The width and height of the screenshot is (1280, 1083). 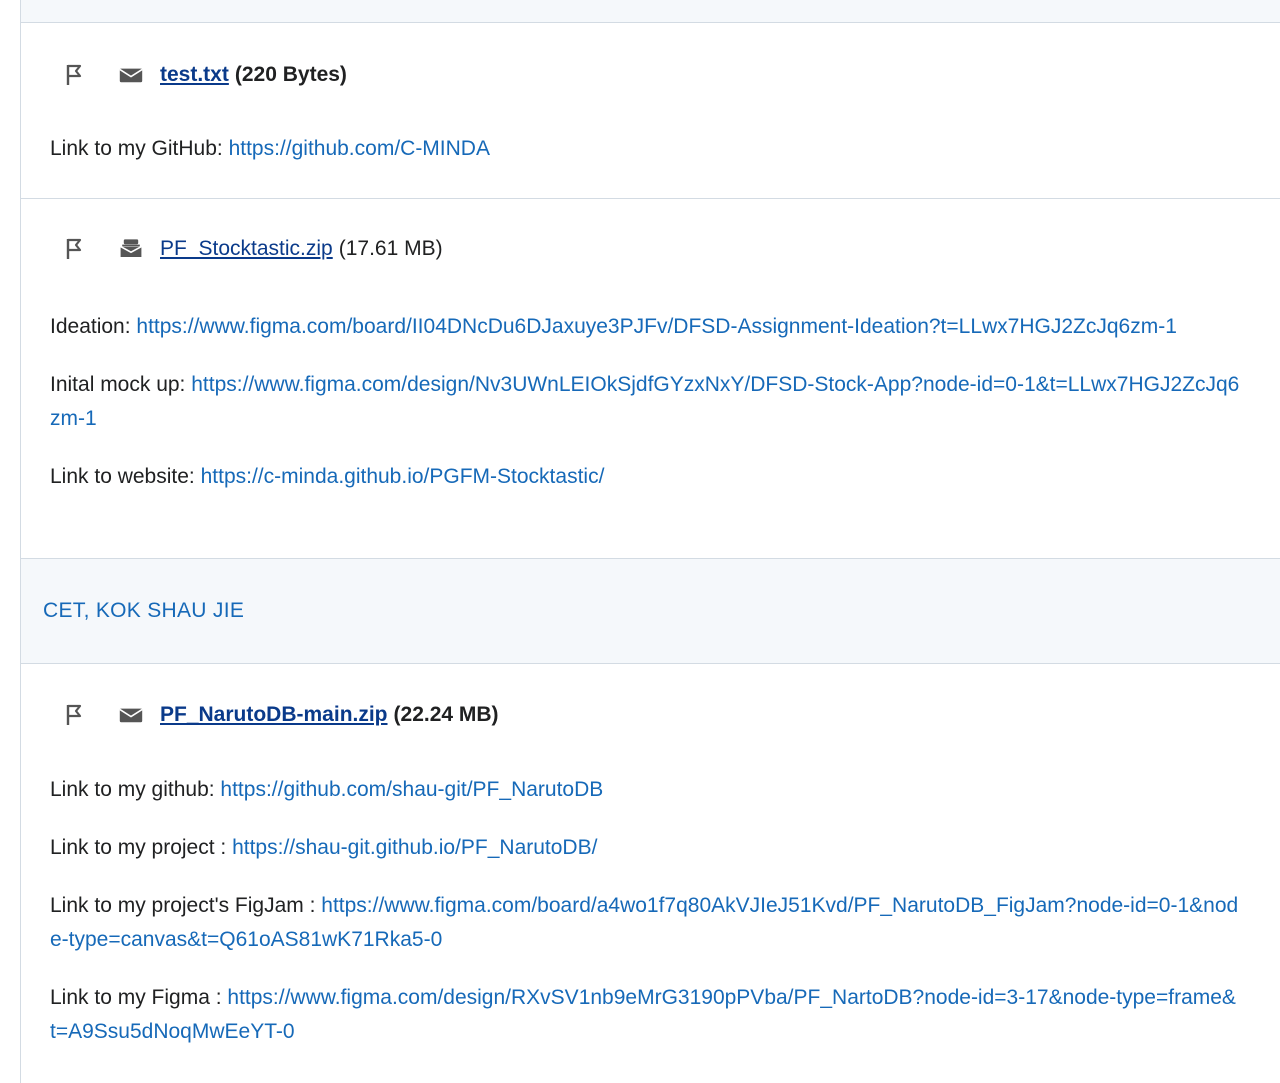 I want to click on file-size: (22.24 MB), so click(x=446, y=714).